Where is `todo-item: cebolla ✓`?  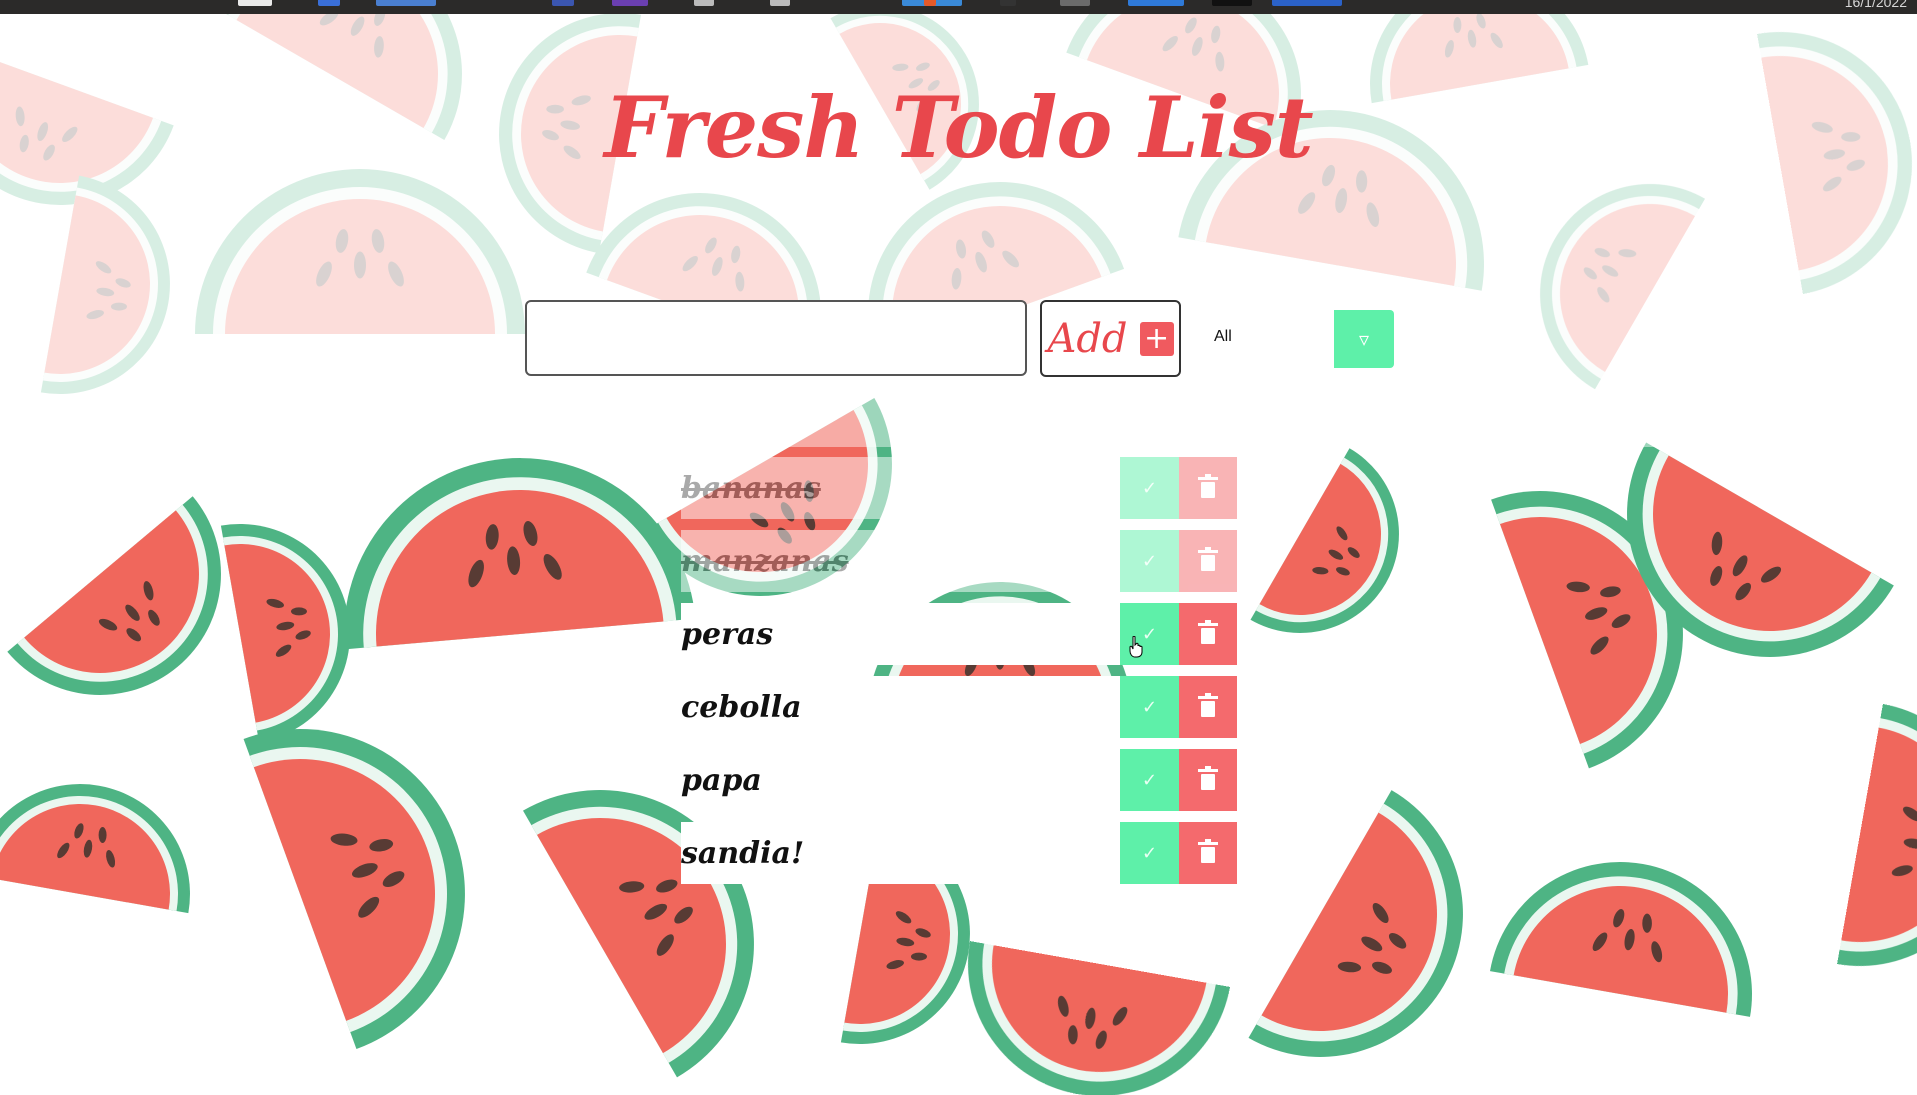
todo-item: cebolla ✓ is located at coordinates (959, 707).